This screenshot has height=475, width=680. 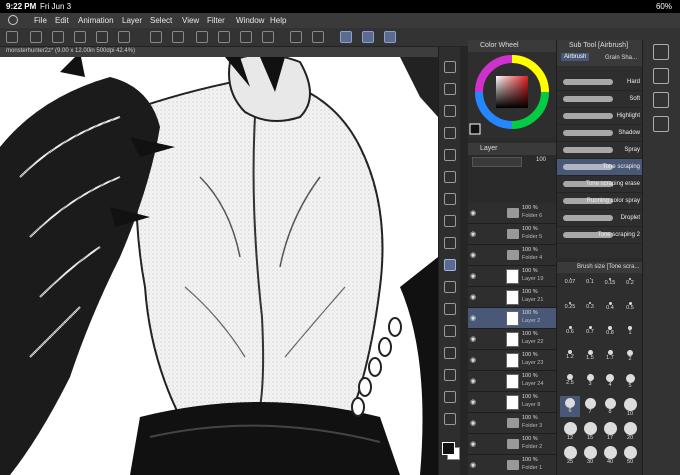 I want to click on eyedropper-tool-icon, so click(x=450, y=177).